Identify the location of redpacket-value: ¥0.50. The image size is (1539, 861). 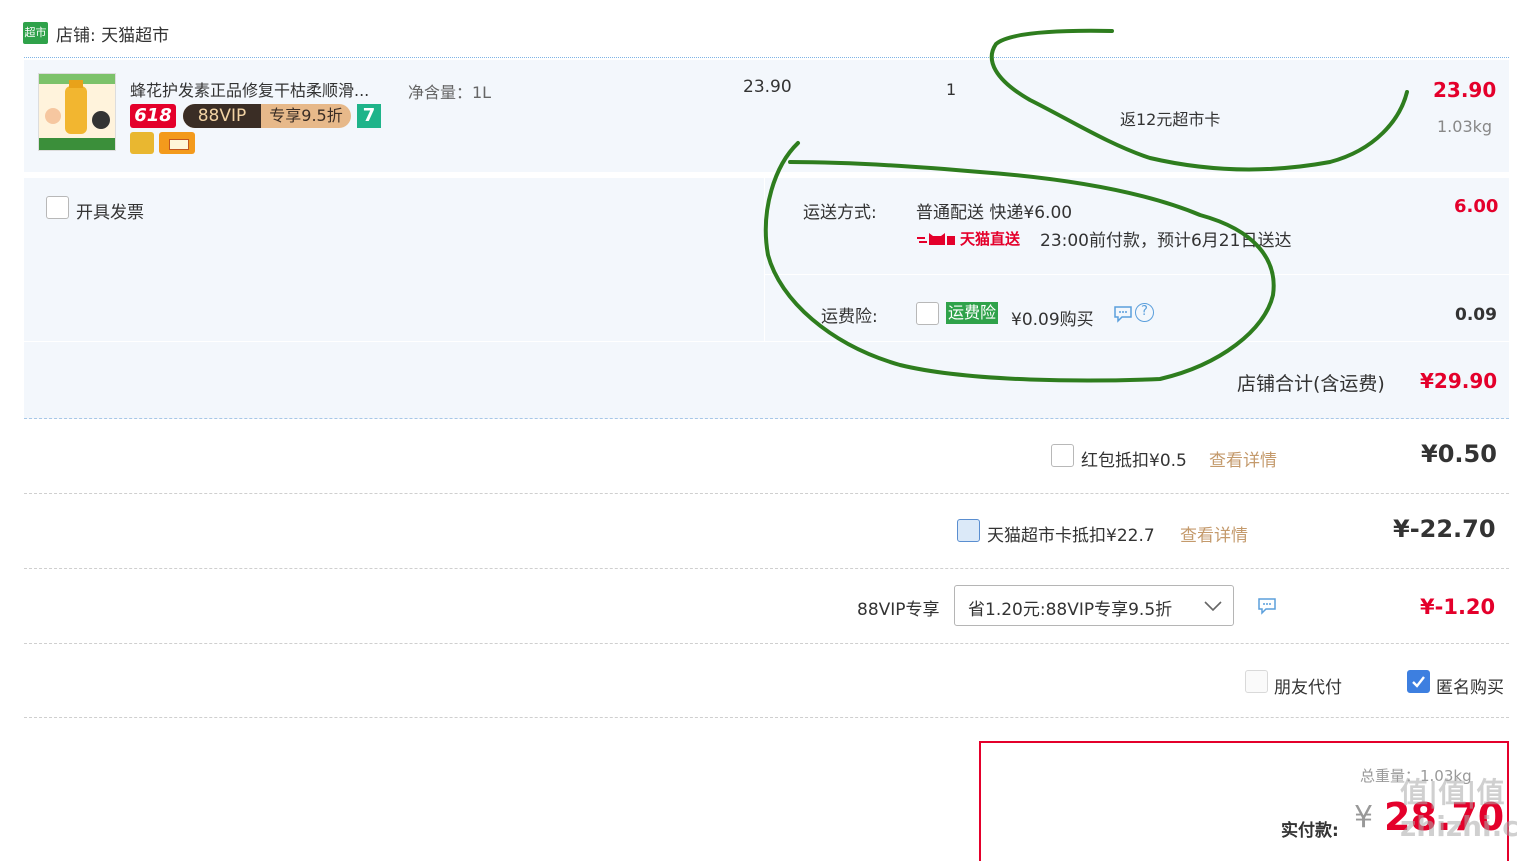
(1459, 454).